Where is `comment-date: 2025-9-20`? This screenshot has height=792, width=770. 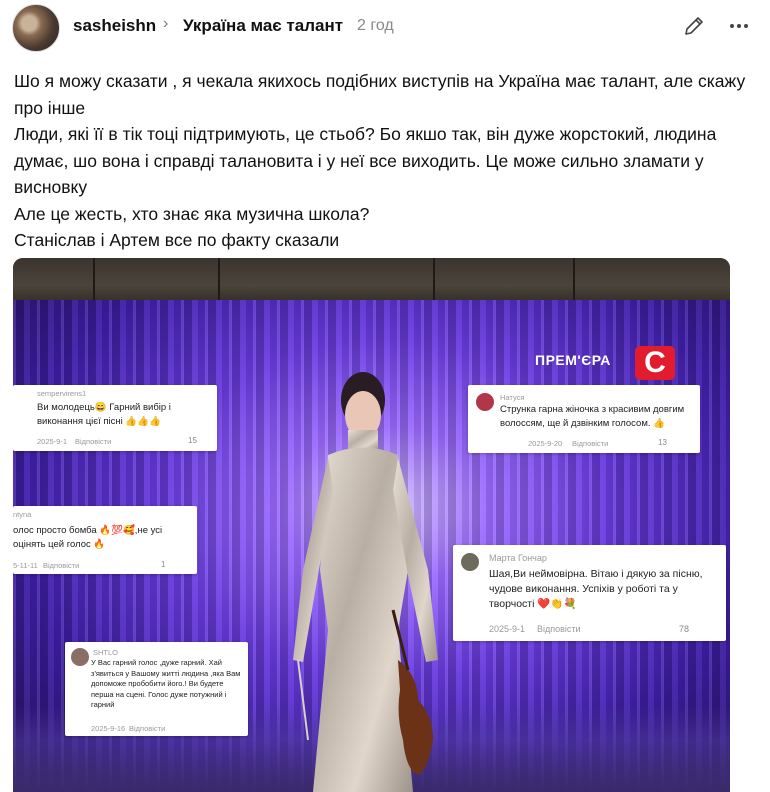 comment-date: 2025-9-20 is located at coordinates (545, 443).